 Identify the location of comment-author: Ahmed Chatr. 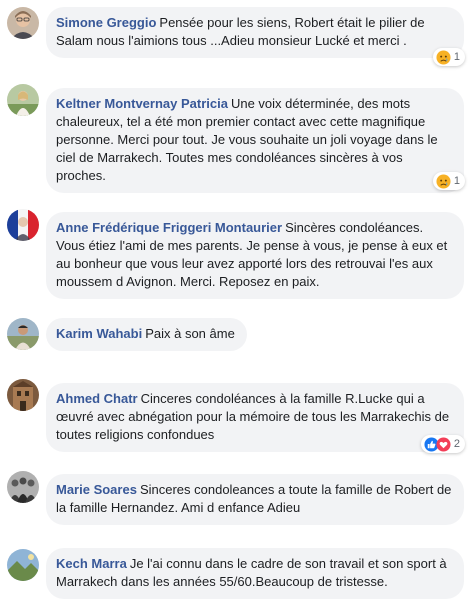
(97, 398).